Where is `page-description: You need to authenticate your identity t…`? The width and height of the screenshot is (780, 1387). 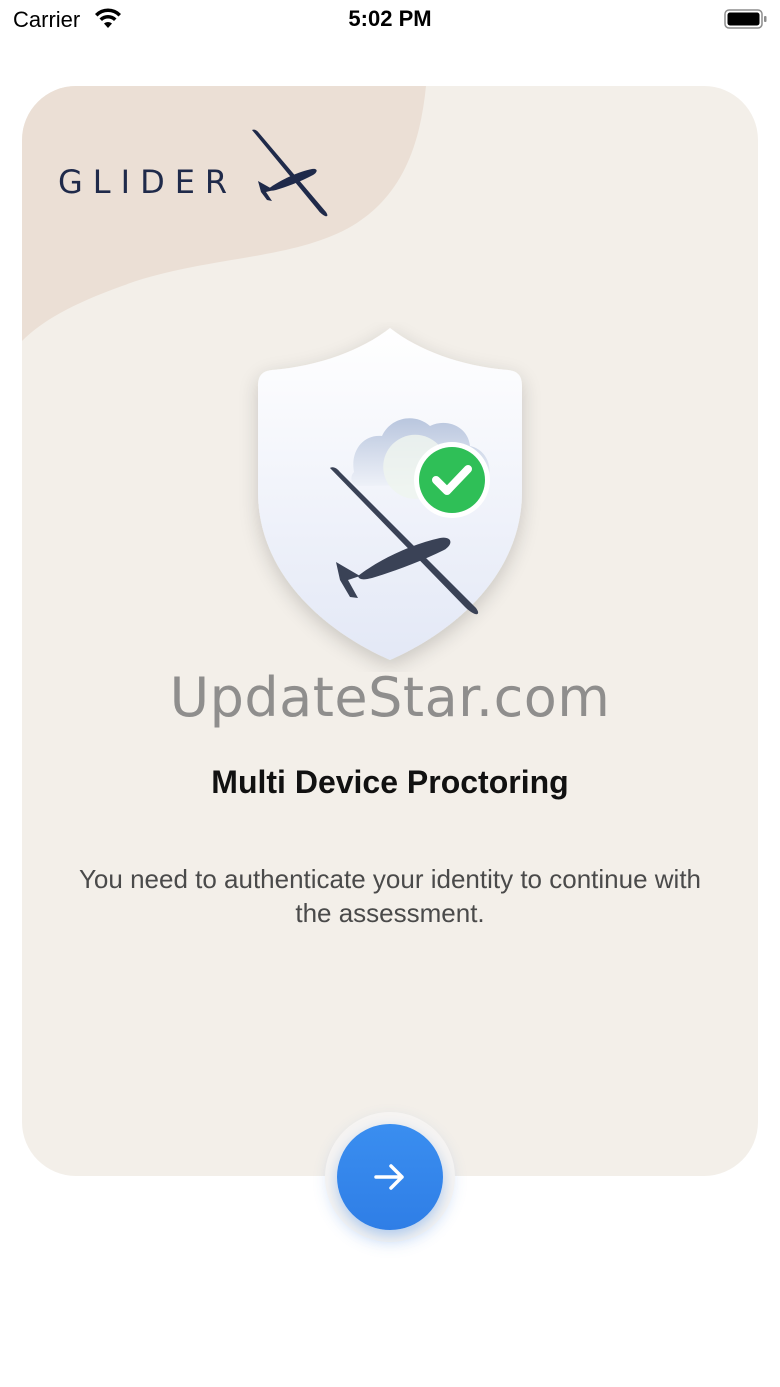 page-description: You need to authenticate your identity t… is located at coordinates (390, 896).